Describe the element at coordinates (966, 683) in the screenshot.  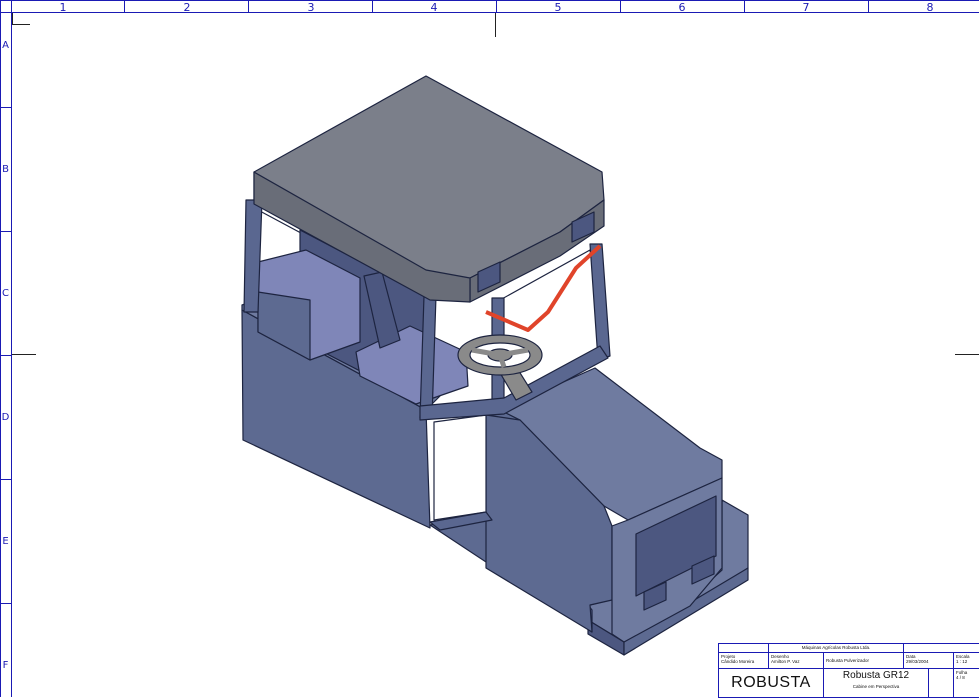
I see `title-folha: Folha 4 / 8` at that location.